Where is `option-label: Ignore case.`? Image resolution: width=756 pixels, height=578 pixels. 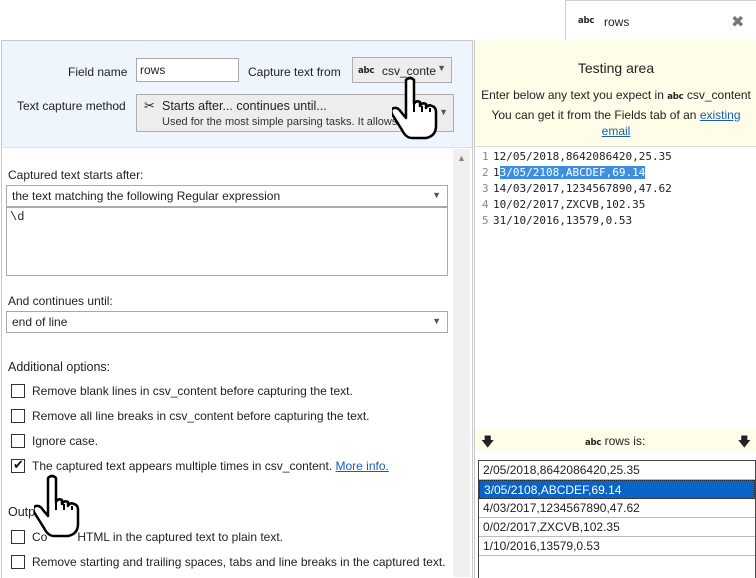 option-label: Ignore case. is located at coordinates (65, 441).